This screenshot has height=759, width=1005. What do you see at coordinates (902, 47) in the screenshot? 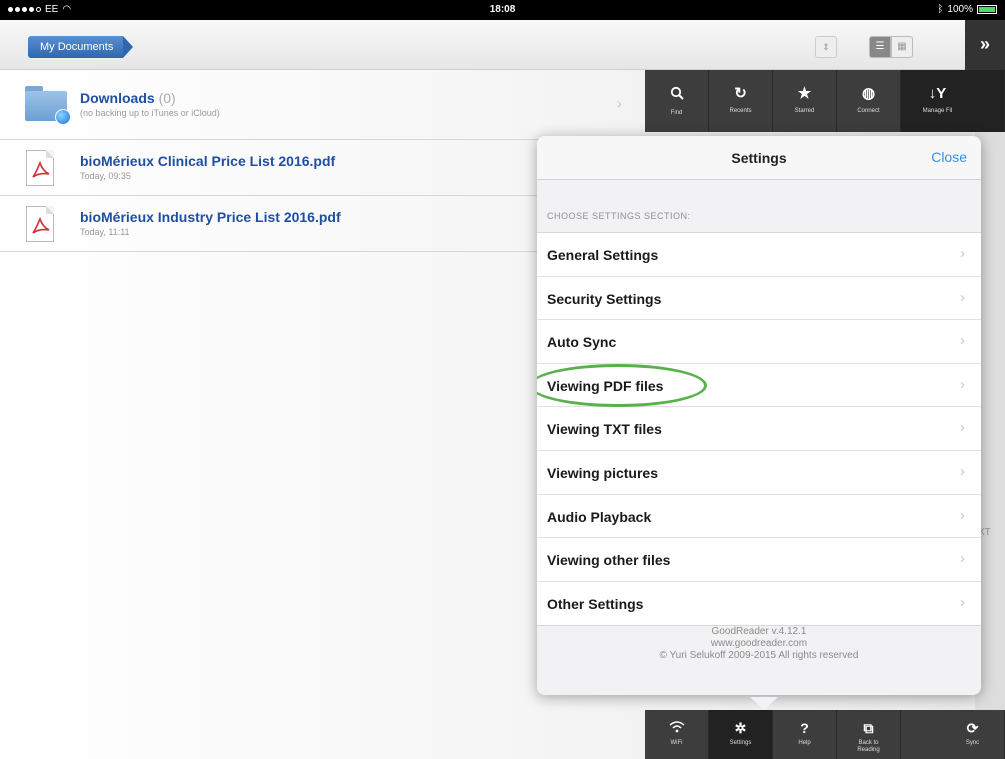
I see `grid-view-button: ▦` at bounding box center [902, 47].